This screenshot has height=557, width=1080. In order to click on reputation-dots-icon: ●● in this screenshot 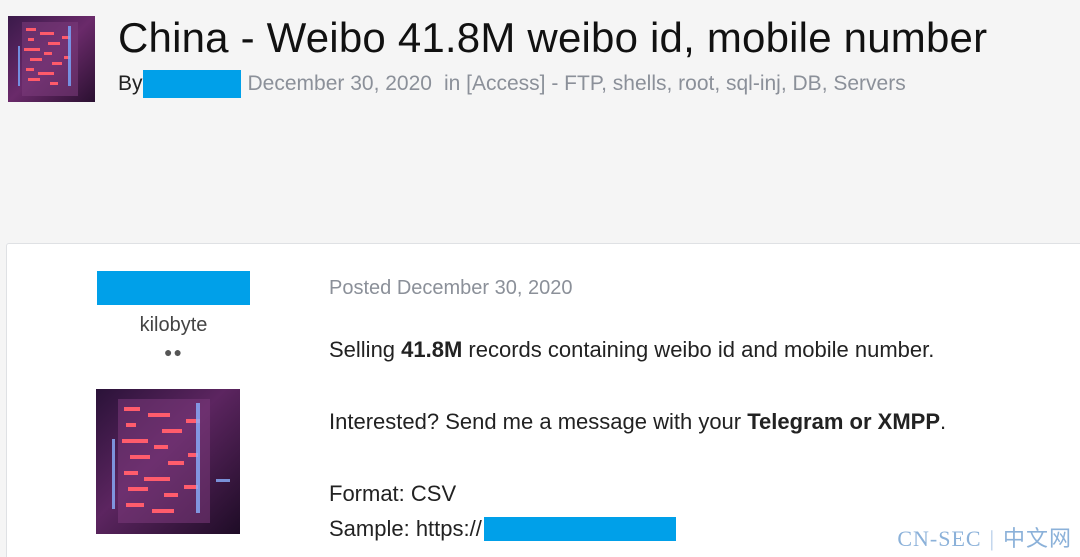, I will do `click(173, 352)`.